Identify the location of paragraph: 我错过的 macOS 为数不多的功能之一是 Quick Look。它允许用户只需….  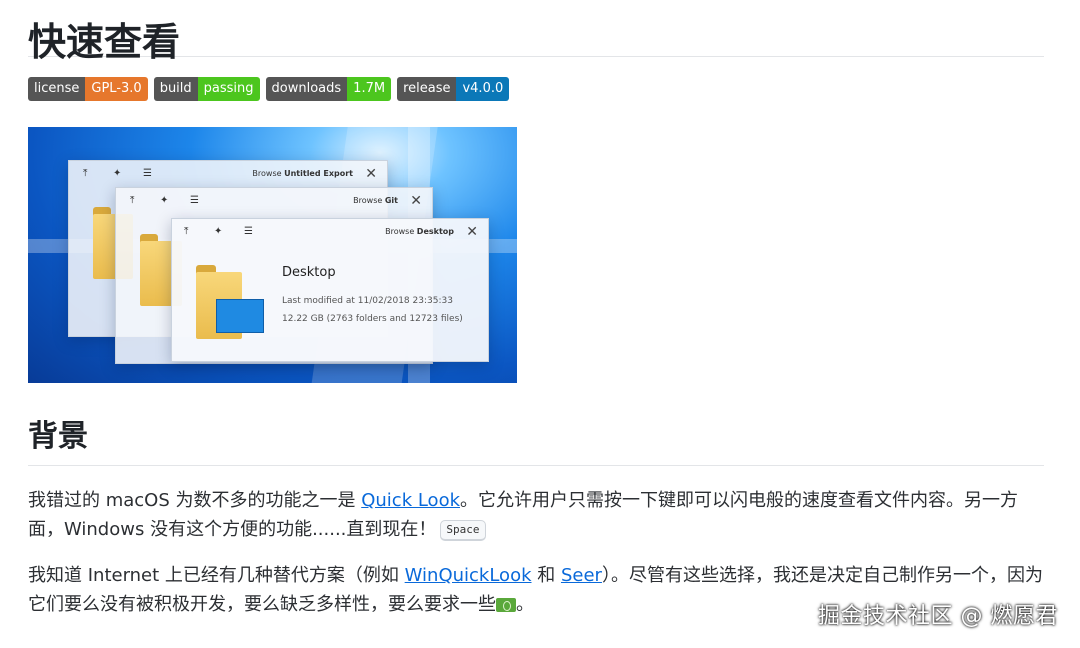
(536, 515).